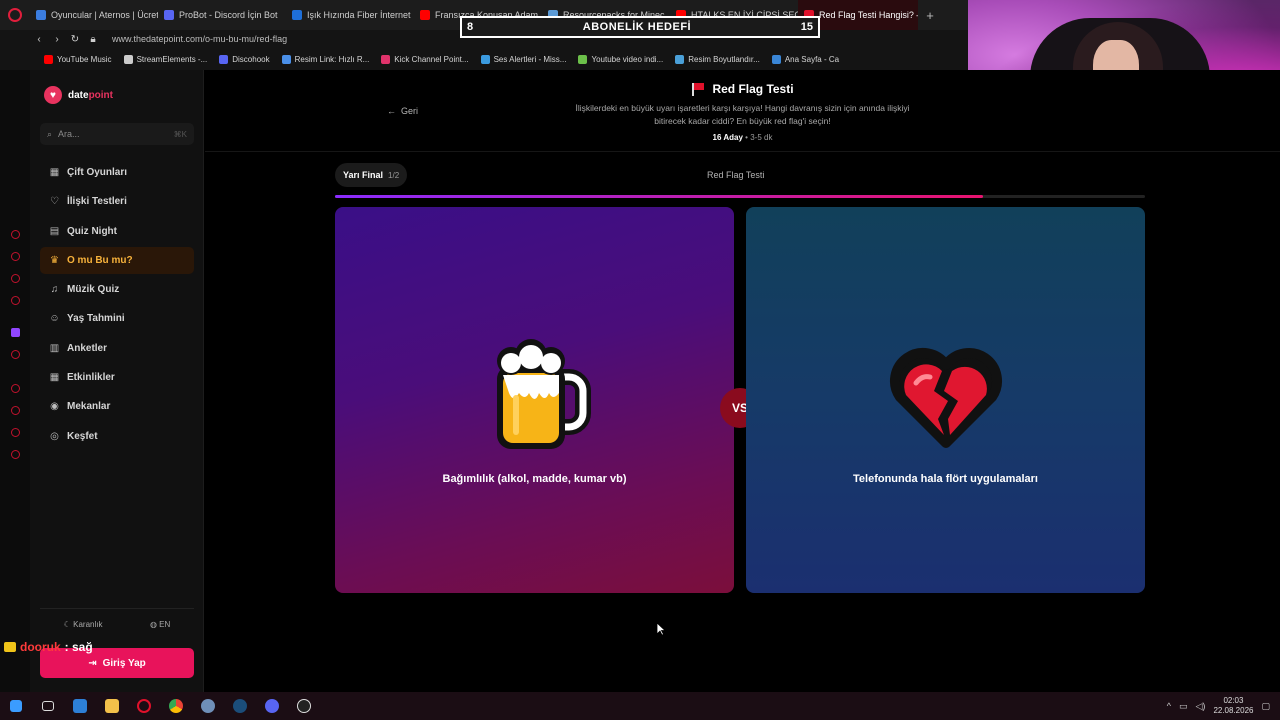  What do you see at coordinates (84, 59) in the screenshot?
I see `bookmark-label: YouTube Music` at bounding box center [84, 59].